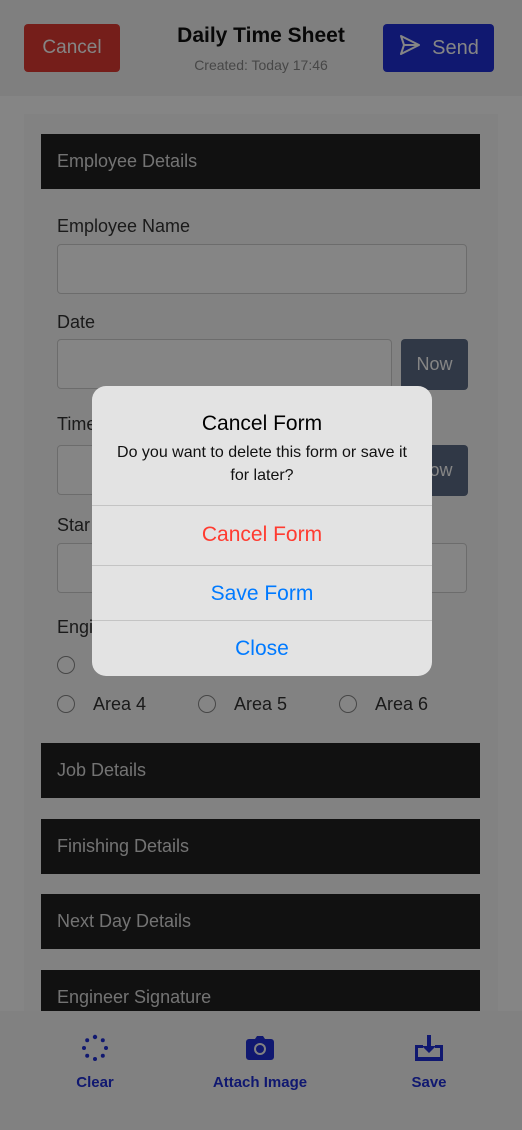 Image resolution: width=522 pixels, height=1130 pixels. Describe the element at coordinates (262, 594) in the screenshot. I see `save-form-button: Save Form` at that location.